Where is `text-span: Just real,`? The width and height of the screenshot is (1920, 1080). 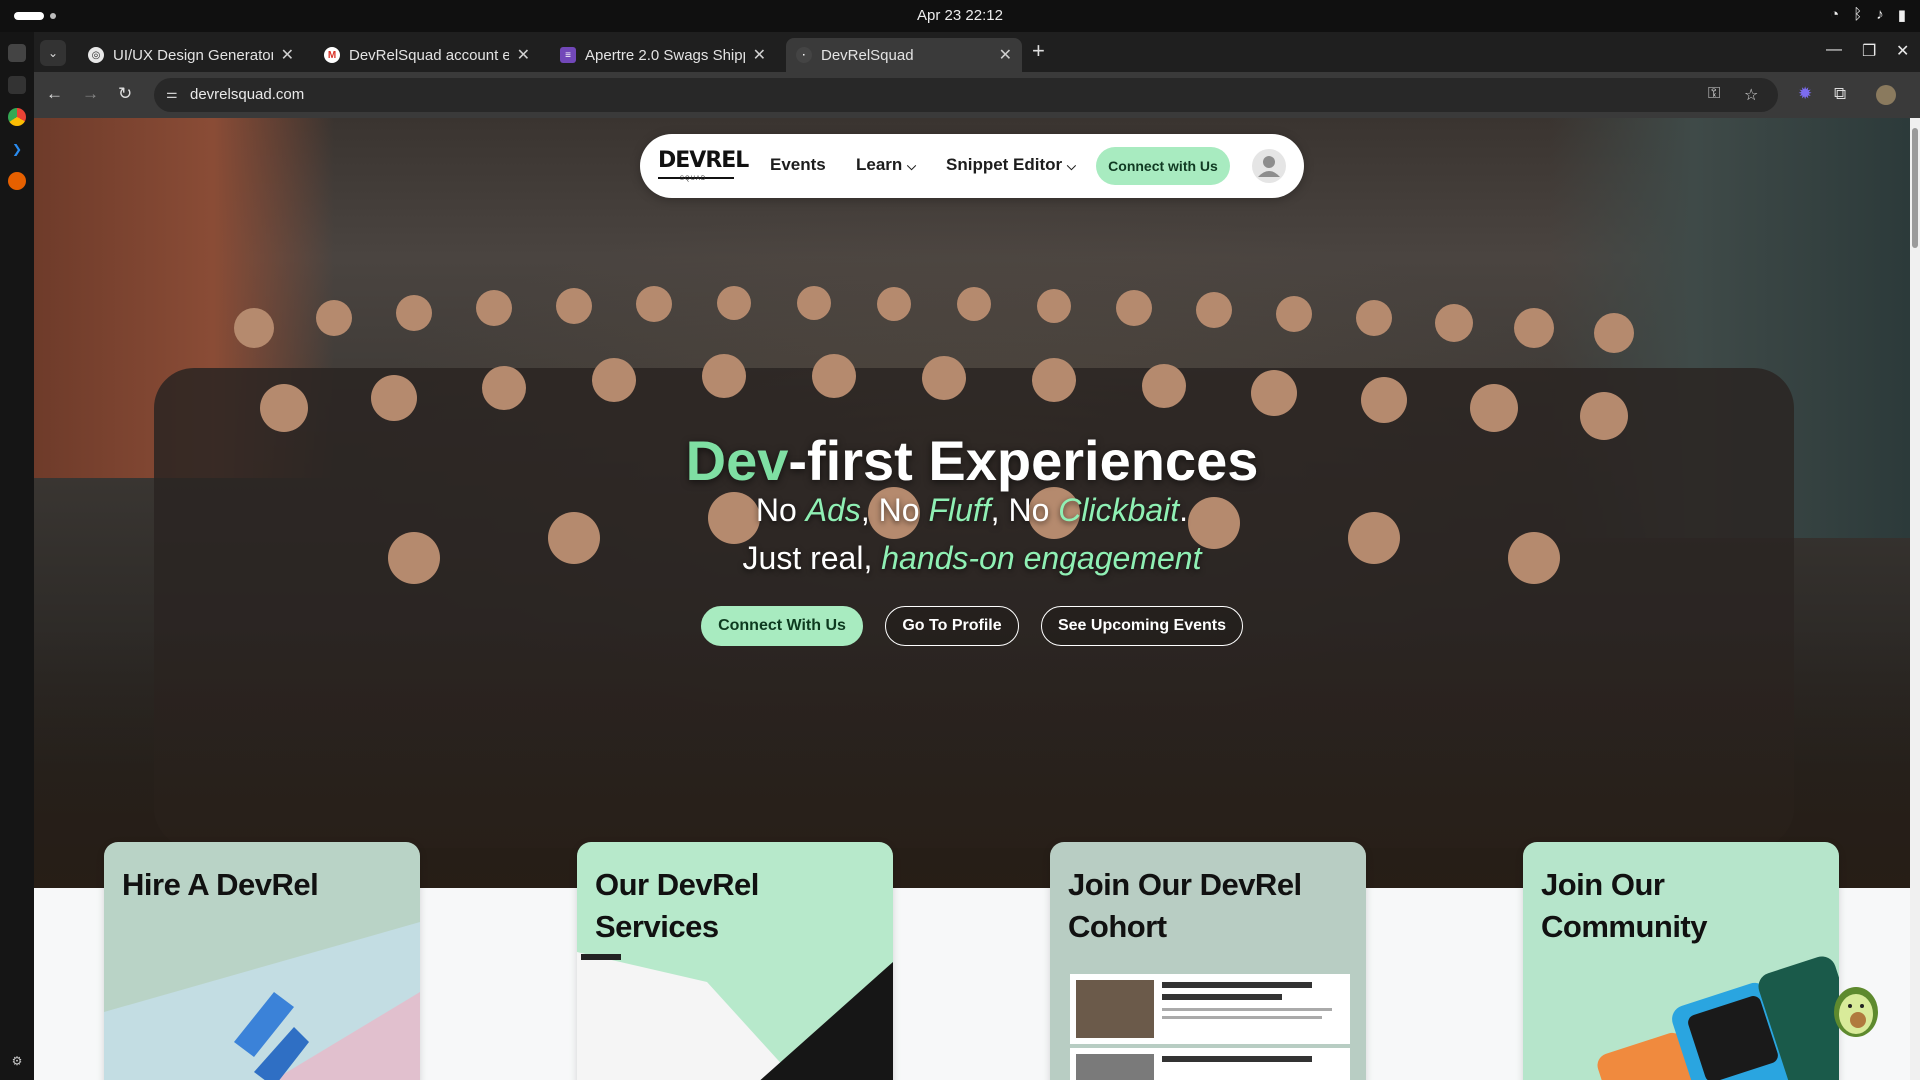
text-span: Just real, is located at coordinates (812, 558).